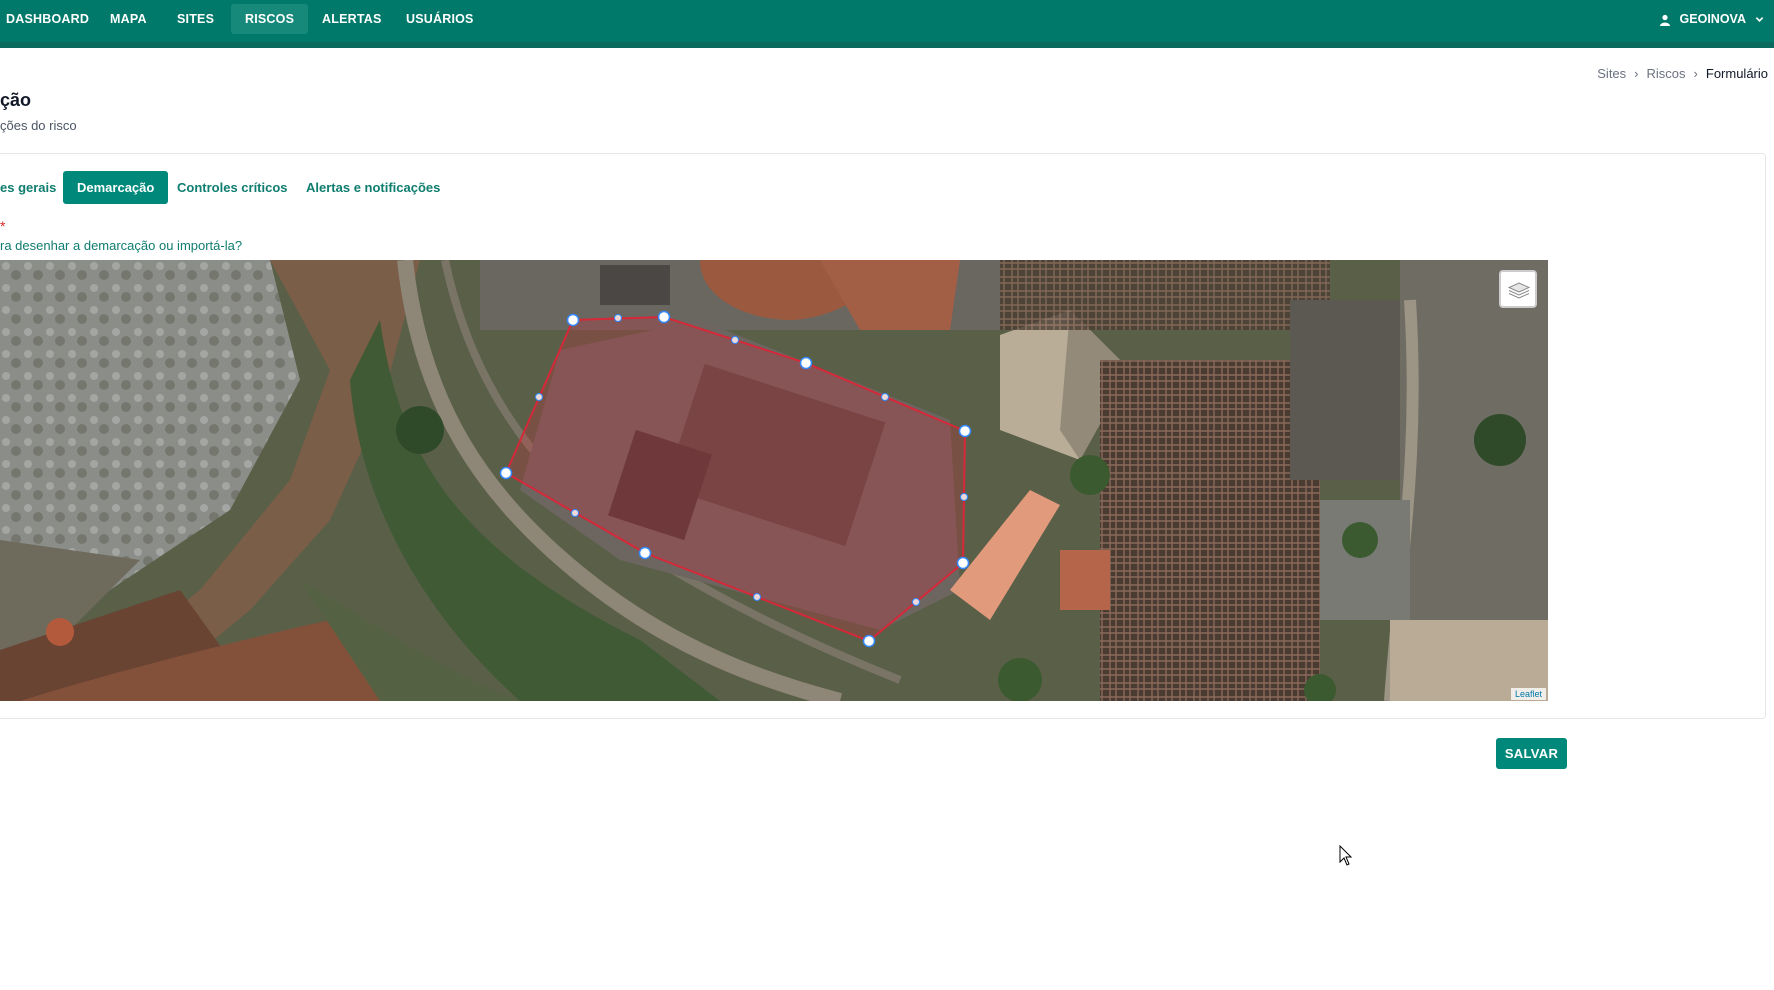 The image size is (1774, 990). I want to click on map-attribution-link: Leaflet, so click(1529, 694).